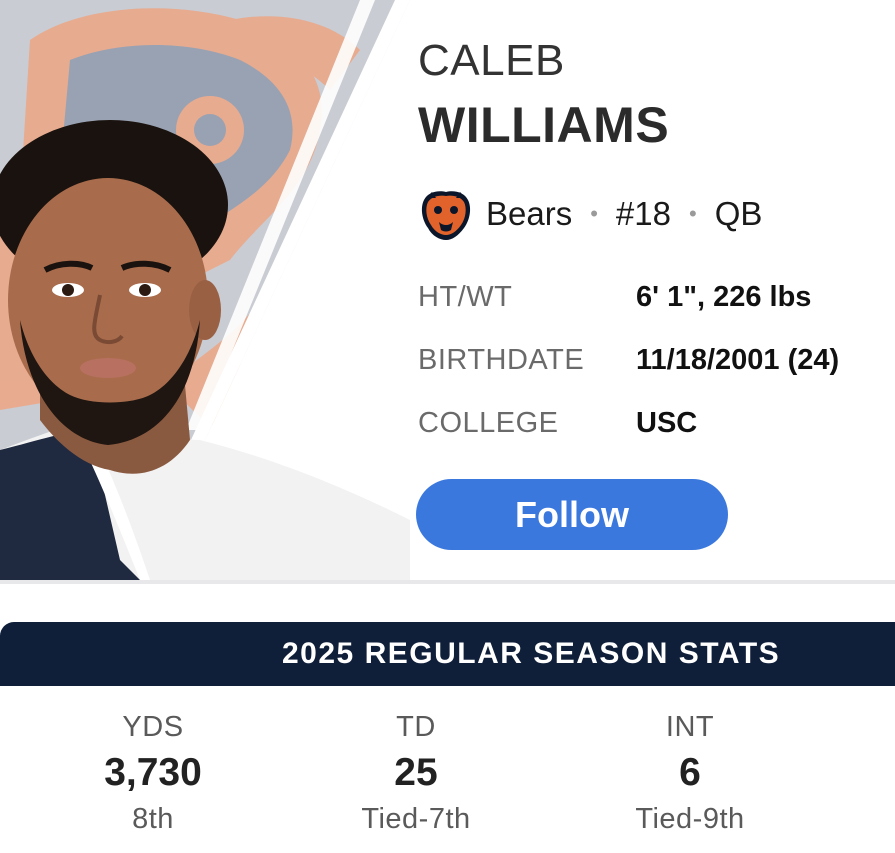  I want to click on bears-logo-icon, so click(446, 214).